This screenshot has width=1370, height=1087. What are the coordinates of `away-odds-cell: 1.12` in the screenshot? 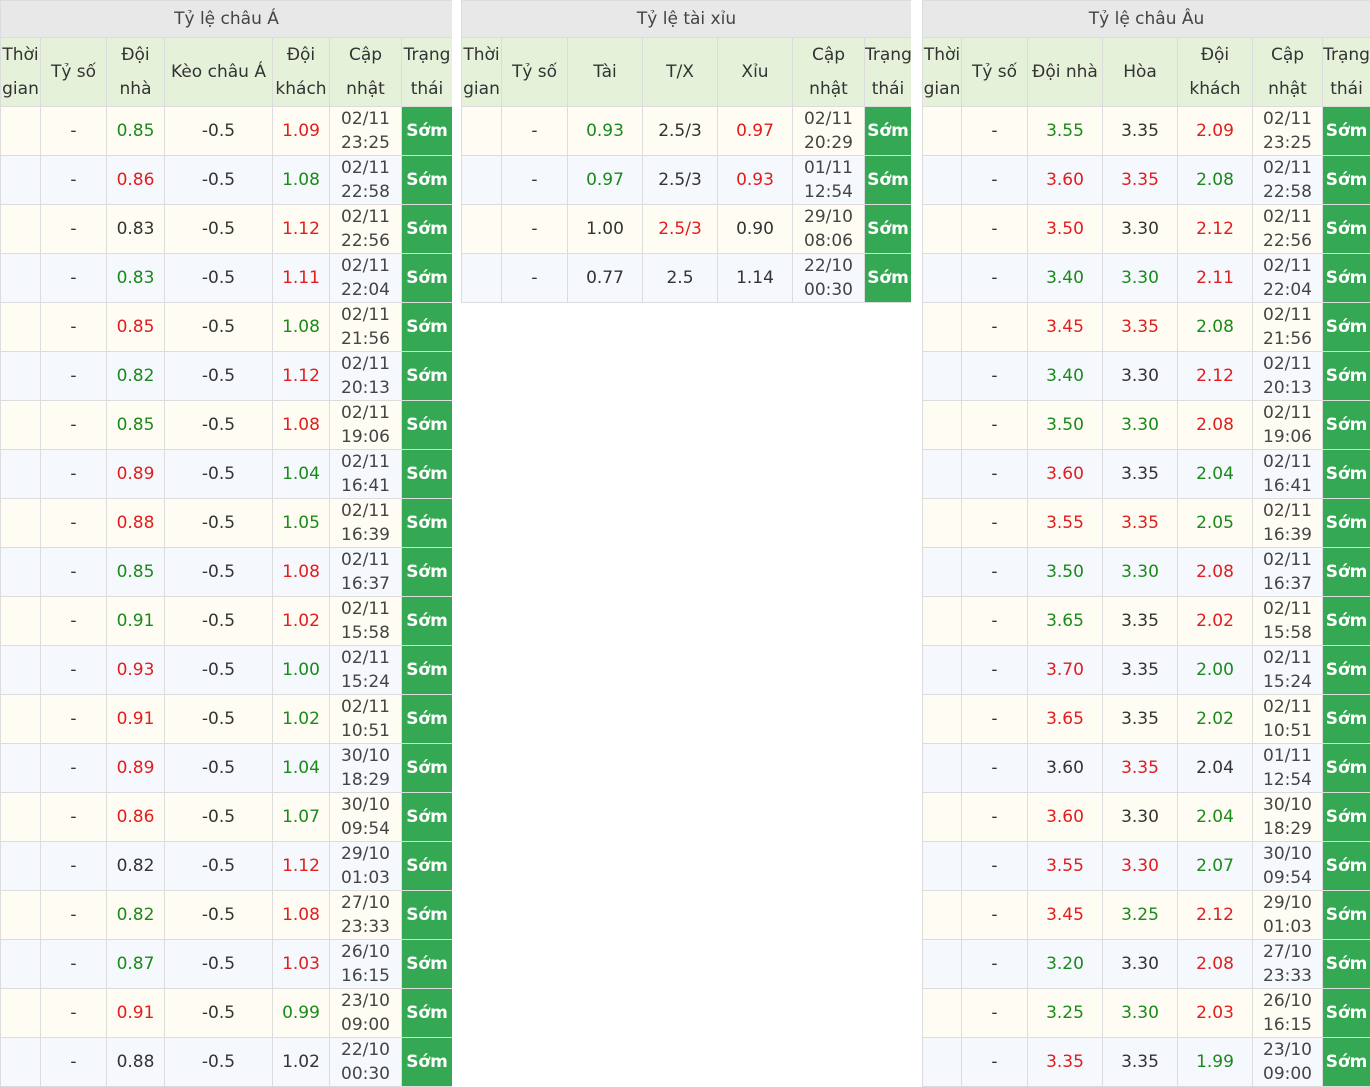 It's located at (301, 866).